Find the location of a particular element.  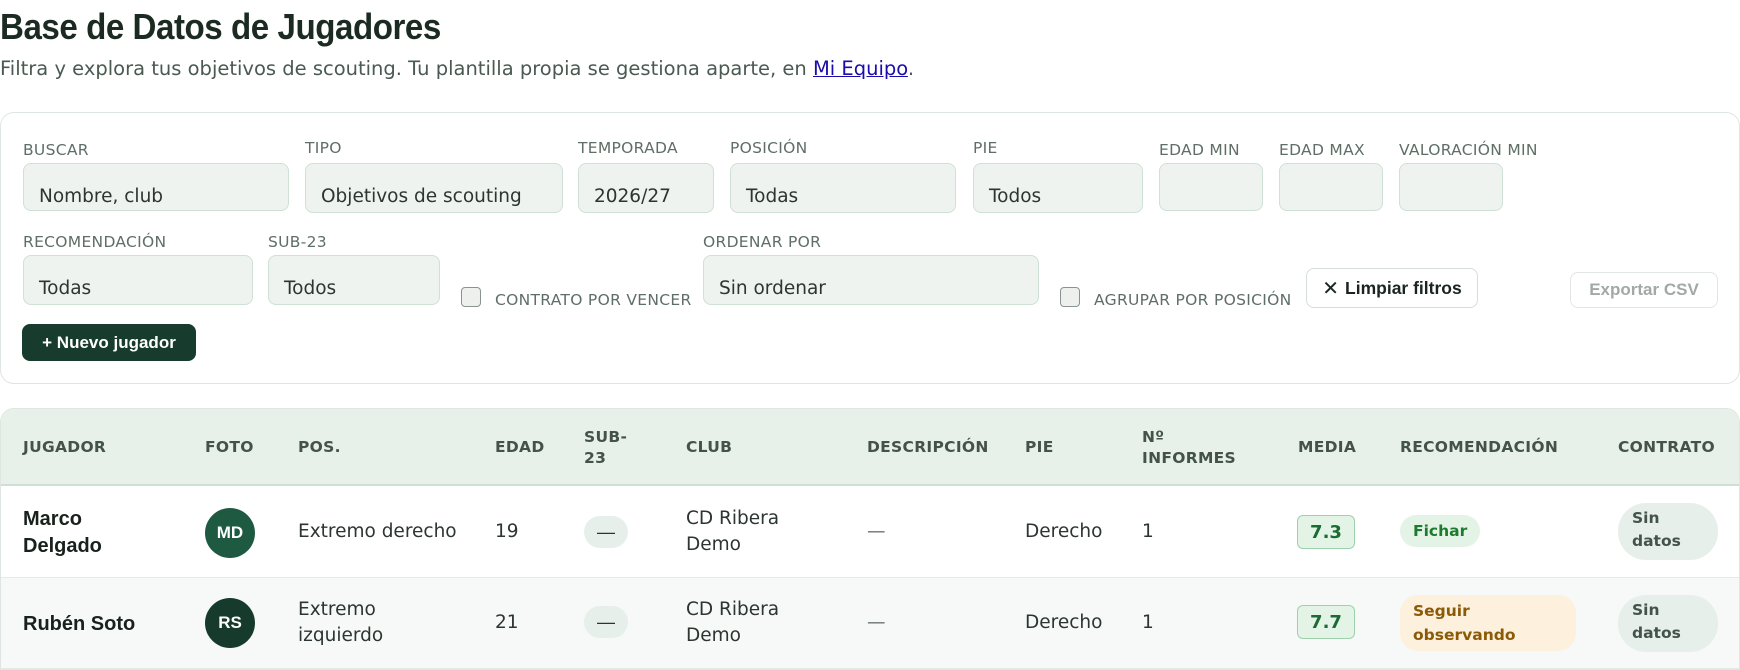

player-name: Rubén Soto is located at coordinates (79, 624).